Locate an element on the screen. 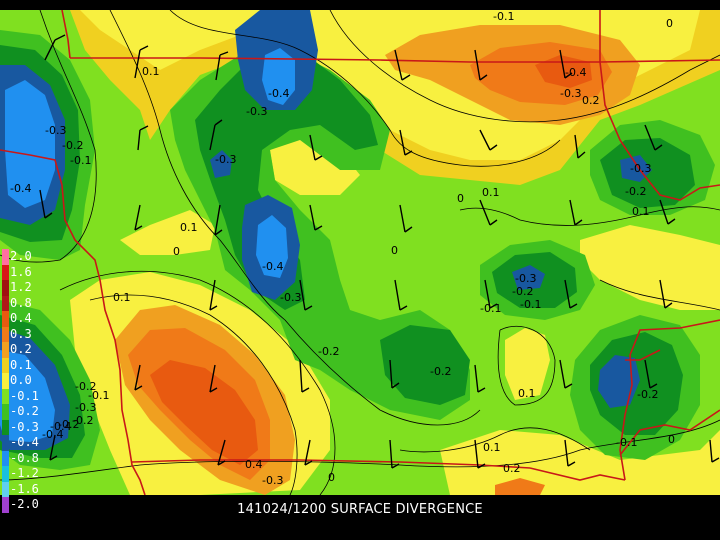  map-caption: 141024/1200 SURFACE DIVERGENCE is located at coordinates (360, 509).